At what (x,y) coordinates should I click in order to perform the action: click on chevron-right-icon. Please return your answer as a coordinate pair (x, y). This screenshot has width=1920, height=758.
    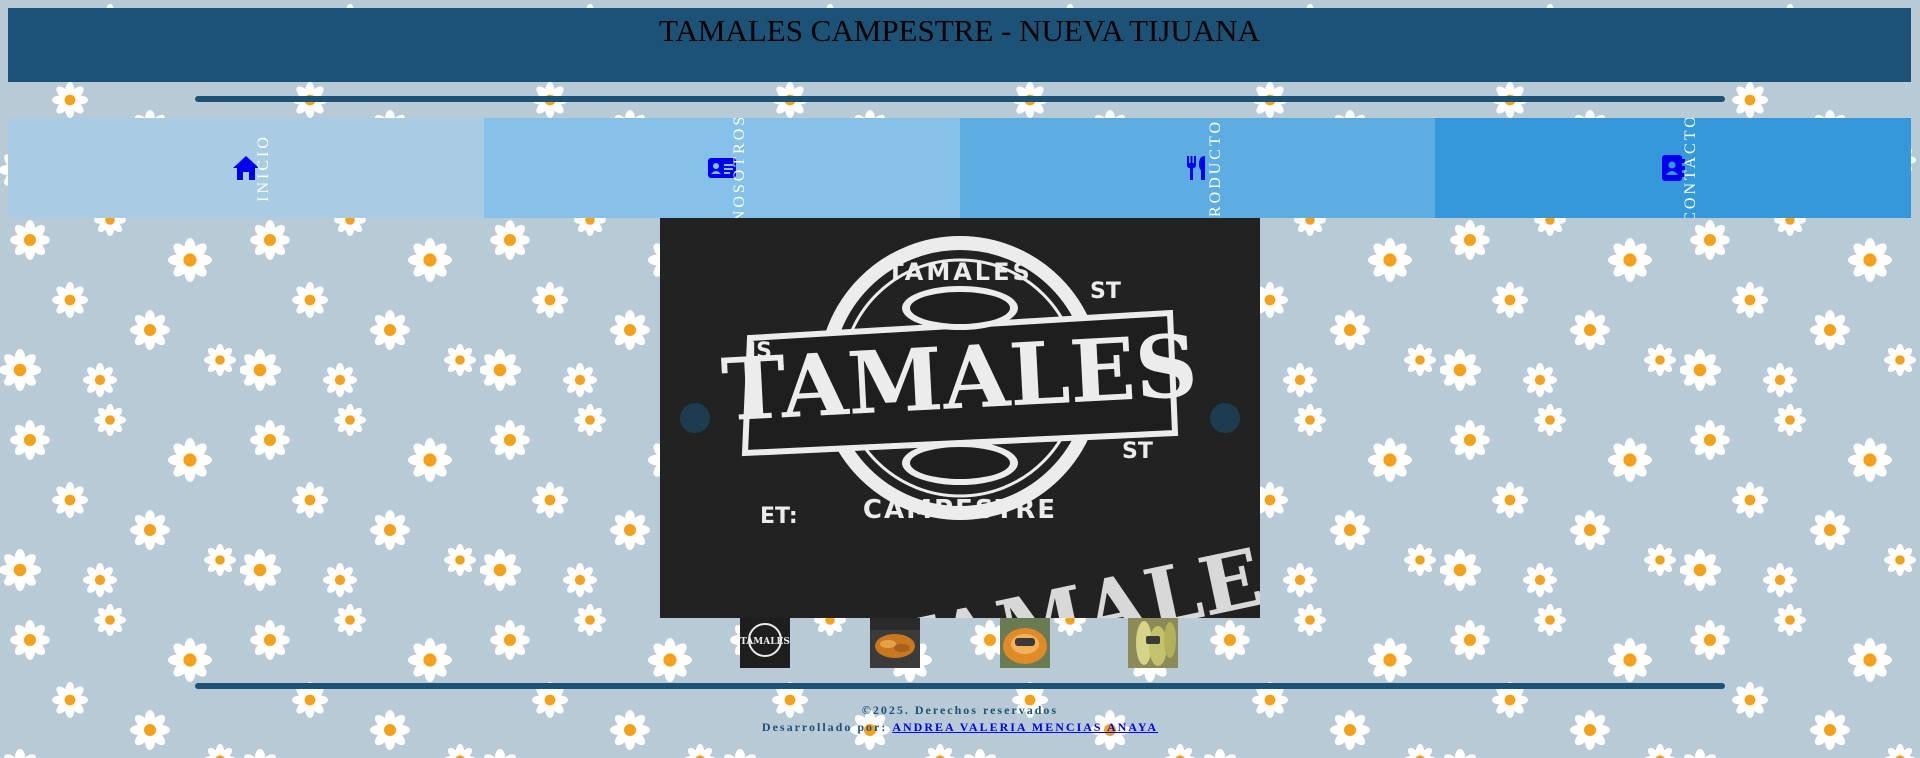
    Looking at the image, I should click on (1226, 418).